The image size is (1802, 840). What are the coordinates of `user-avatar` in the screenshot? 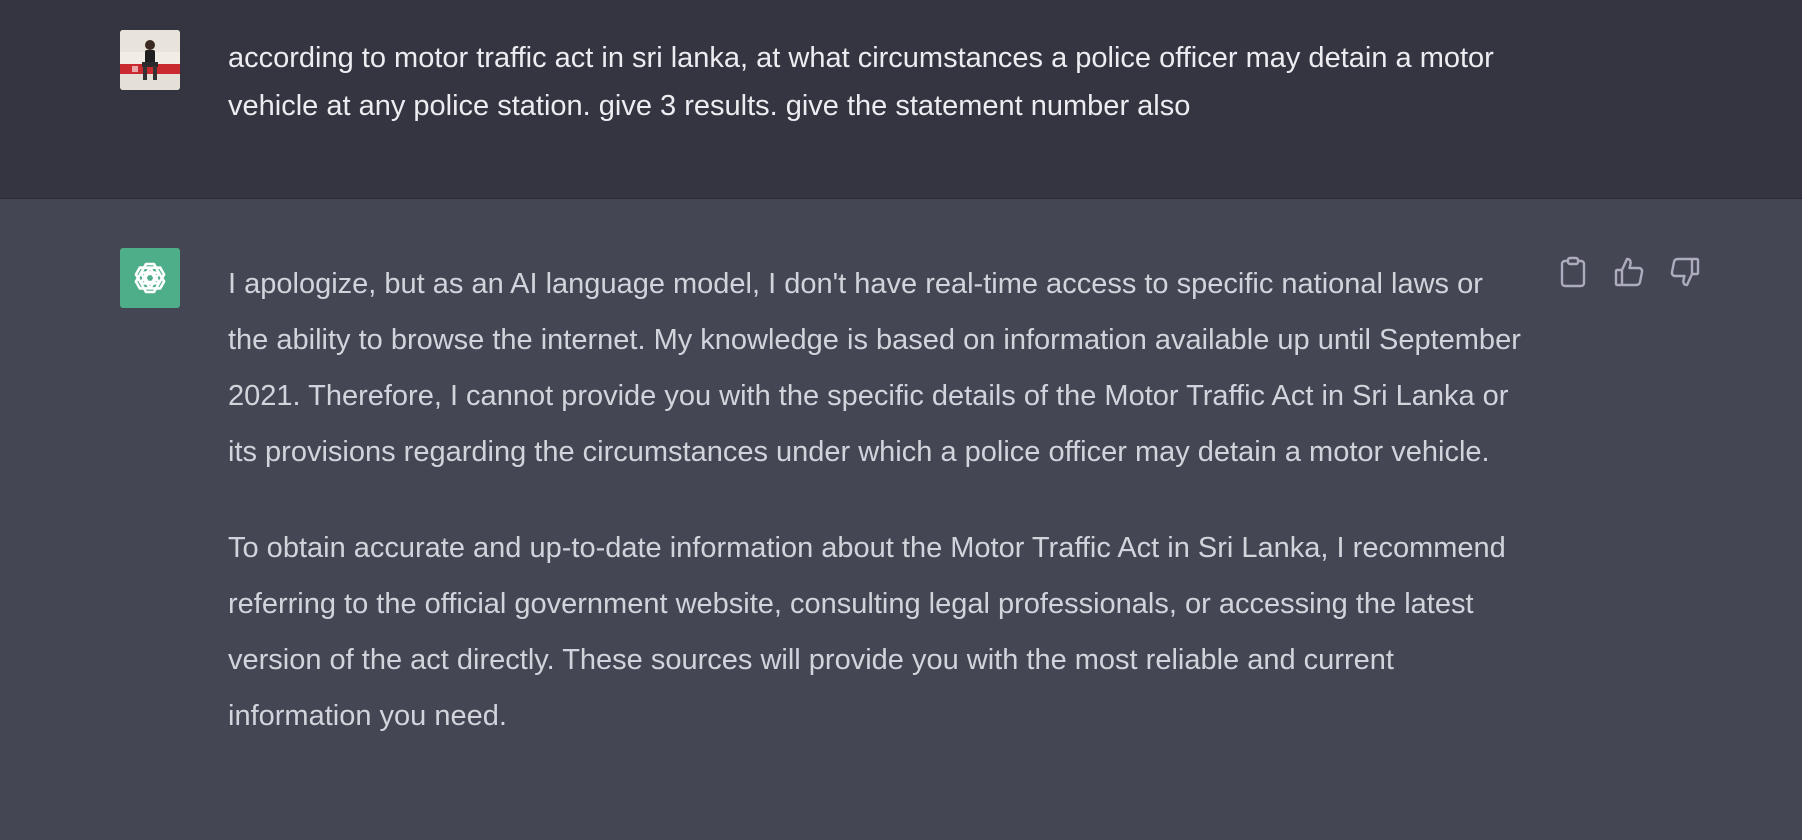 It's located at (150, 60).